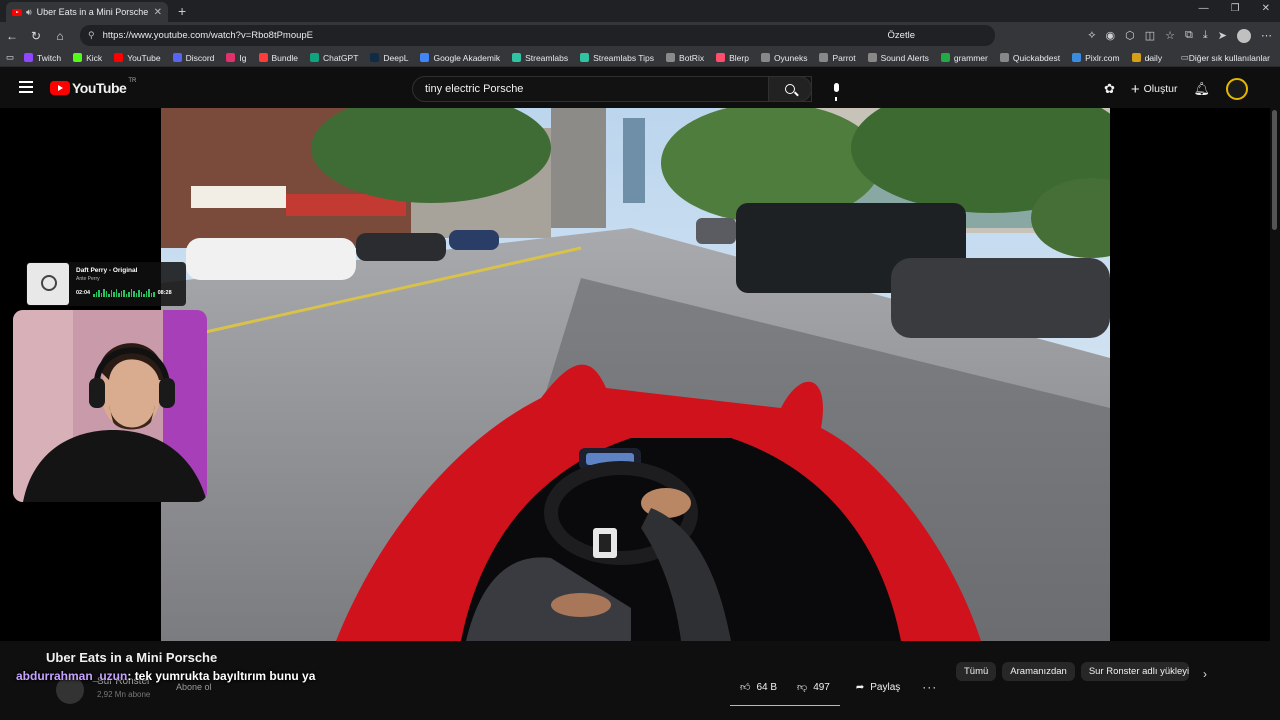 The image size is (1280, 720). What do you see at coordinates (1201, 89) in the screenshot?
I see `notifications-bell-icon: 🔔︎` at bounding box center [1201, 89].